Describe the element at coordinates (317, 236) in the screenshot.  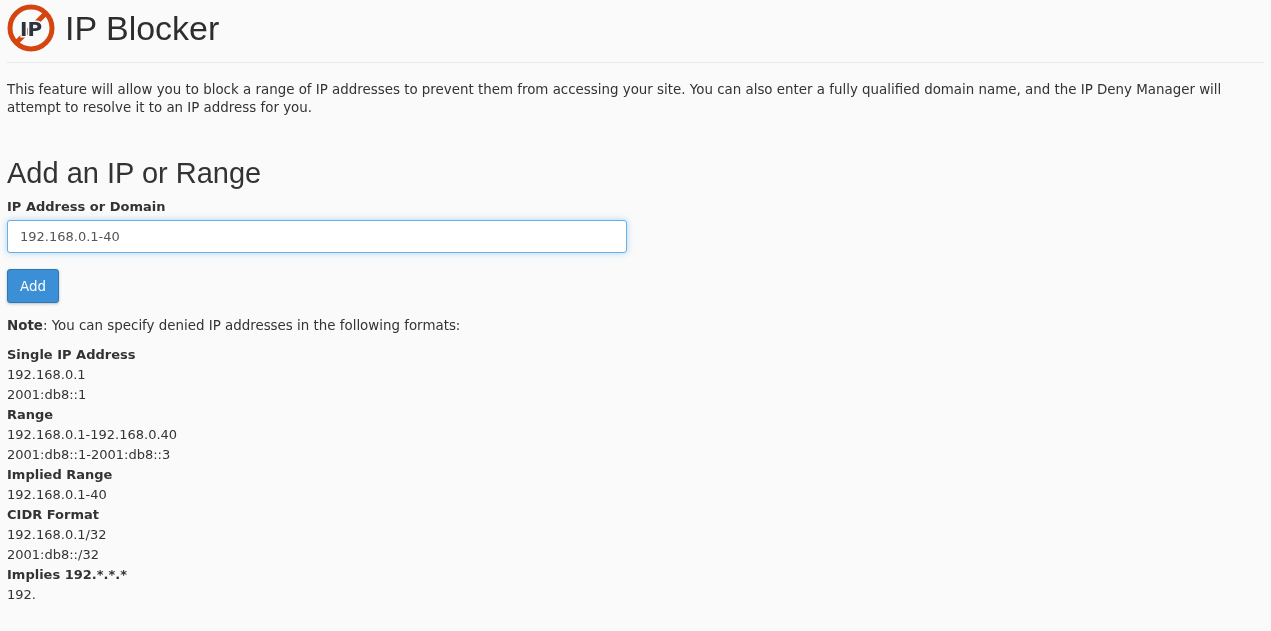
I see `ip-address-field: 192.168.0.1-40` at that location.